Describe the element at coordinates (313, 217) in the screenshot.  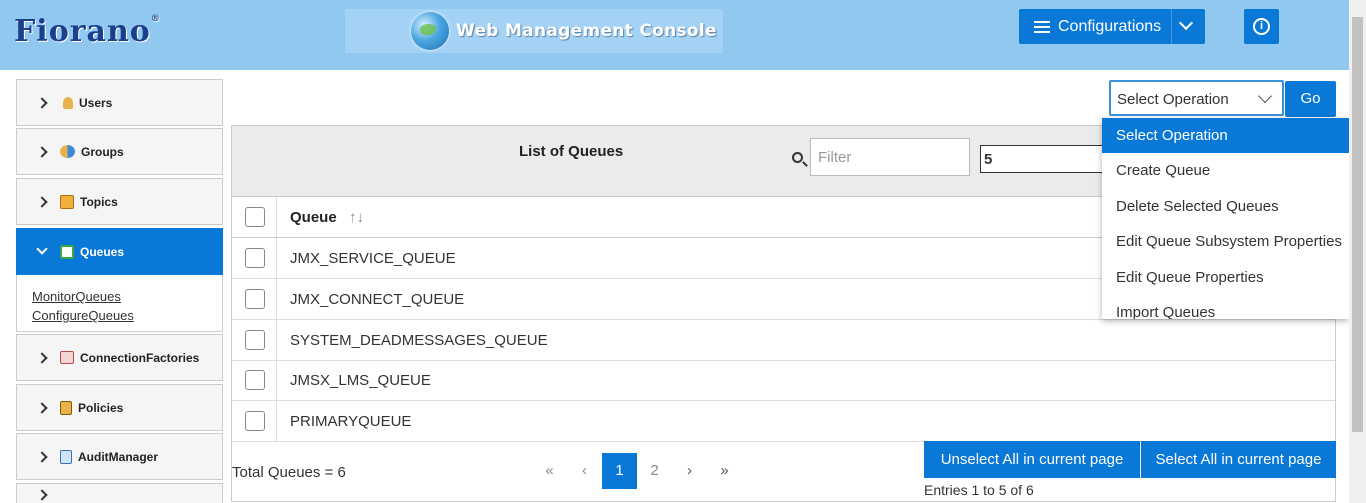
I see `column-header-queue: Queue` at that location.